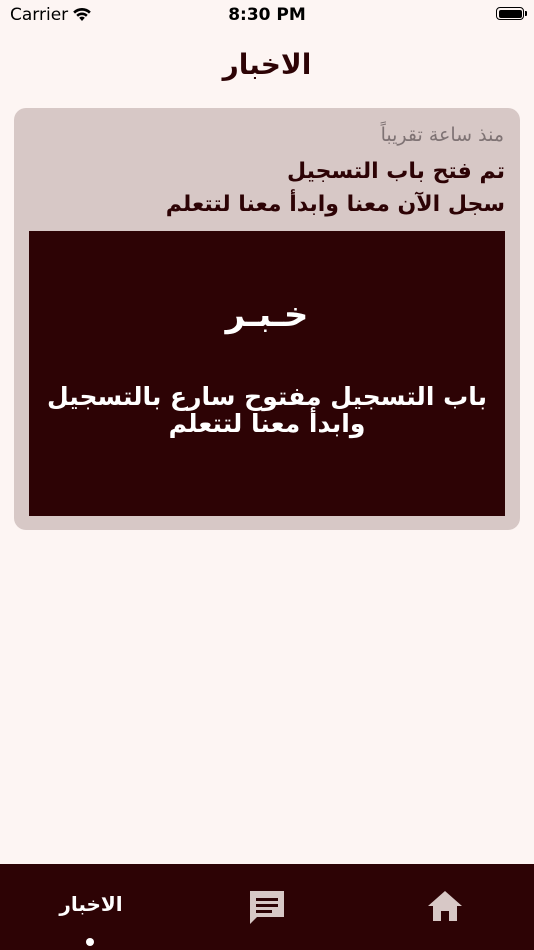 This screenshot has height=950, width=534. I want to click on news-time: منذ ساعة تقريباً, so click(442, 135).